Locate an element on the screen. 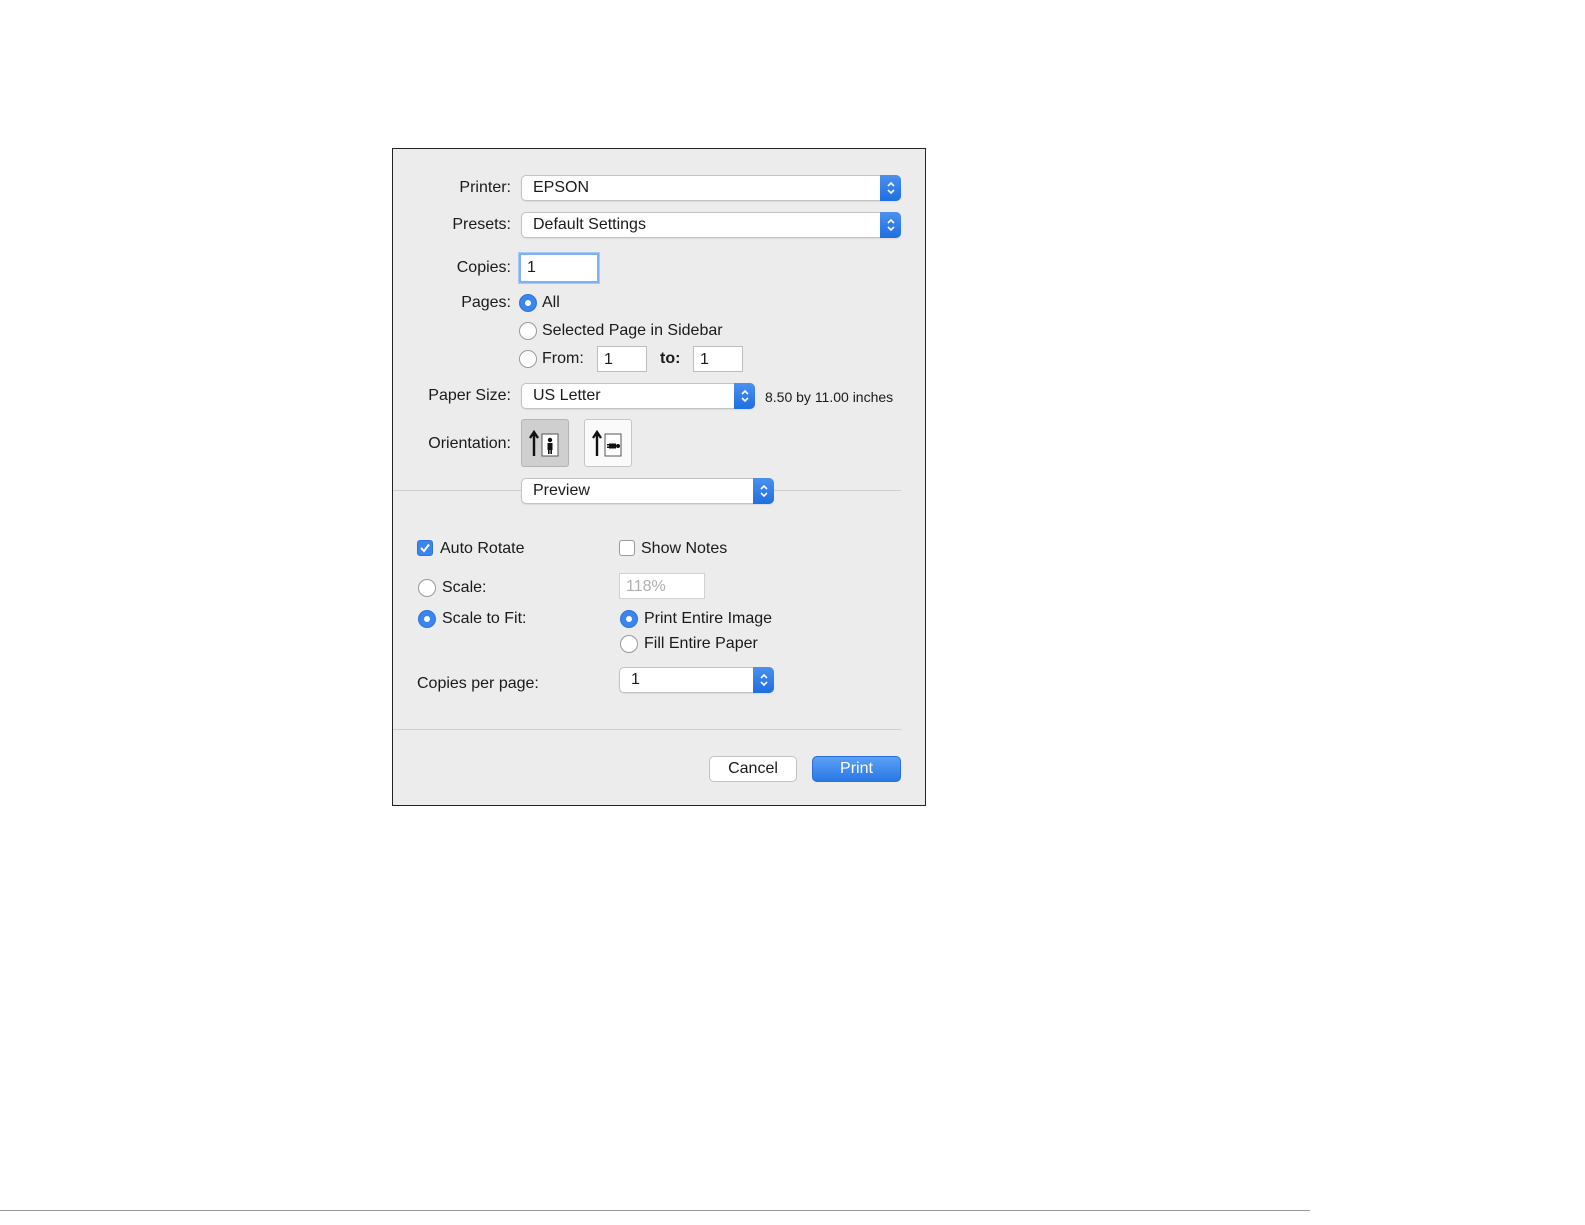 The image size is (1585, 1225). portrait-orientation-icon is located at coordinates (544, 443).